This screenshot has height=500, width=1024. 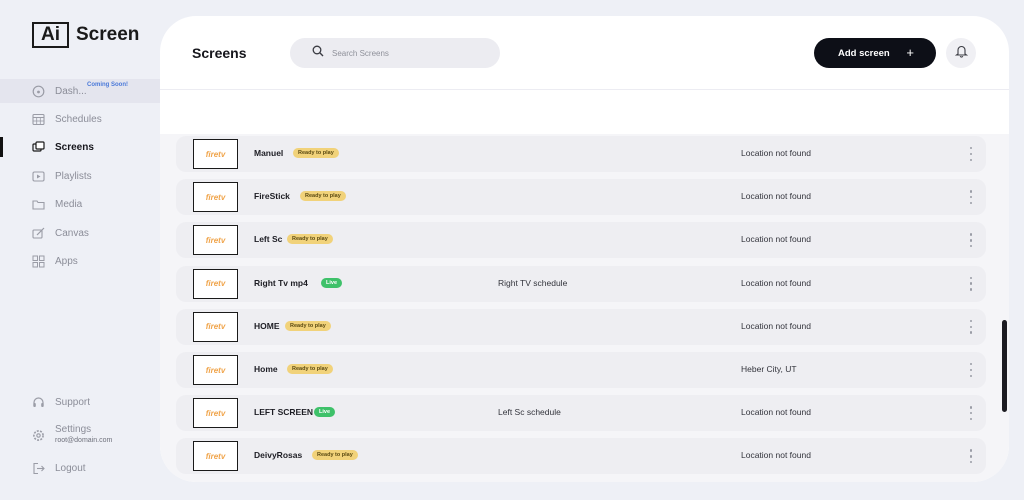 I want to click on screen-name: DeivyRosas, so click(x=278, y=455).